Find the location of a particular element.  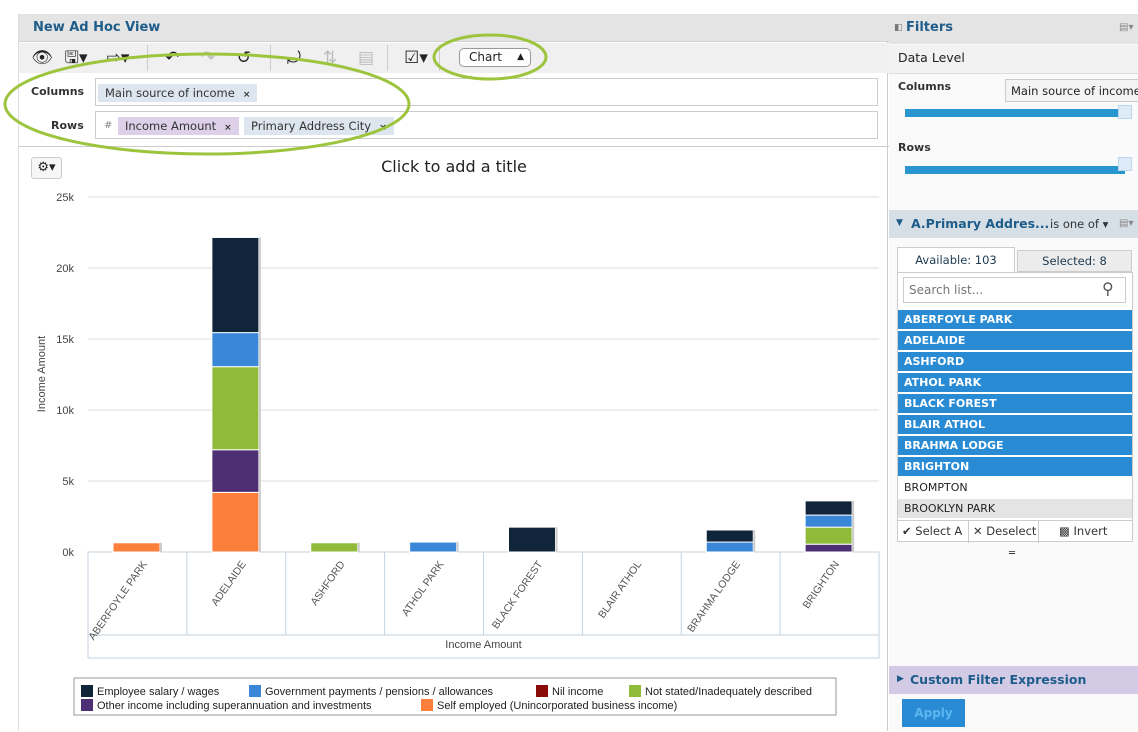

operator-dropdown: is one of ▾ is located at coordinates (1079, 224).